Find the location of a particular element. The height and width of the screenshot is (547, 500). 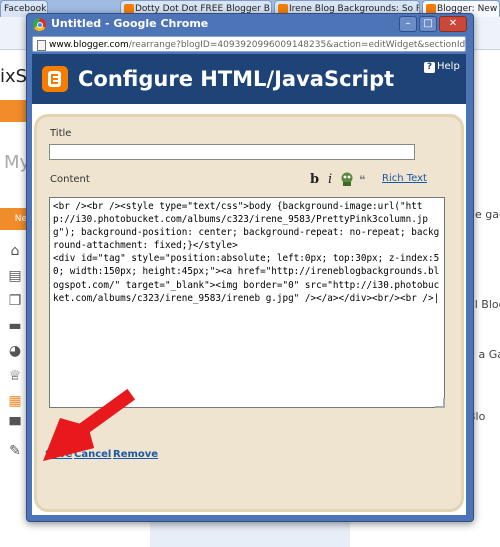

url-domain: www.blogger.com is located at coordinates (89, 45).